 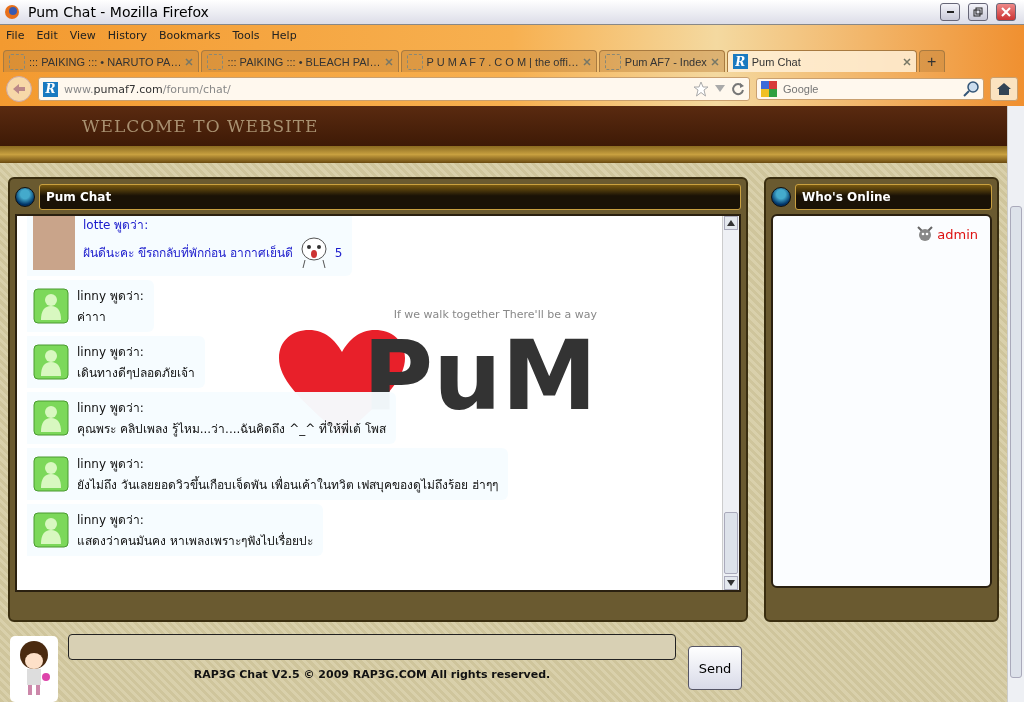 What do you see at coordinates (715, 668) in the screenshot?
I see `send-button: Send` at bounding box center [715, 668].